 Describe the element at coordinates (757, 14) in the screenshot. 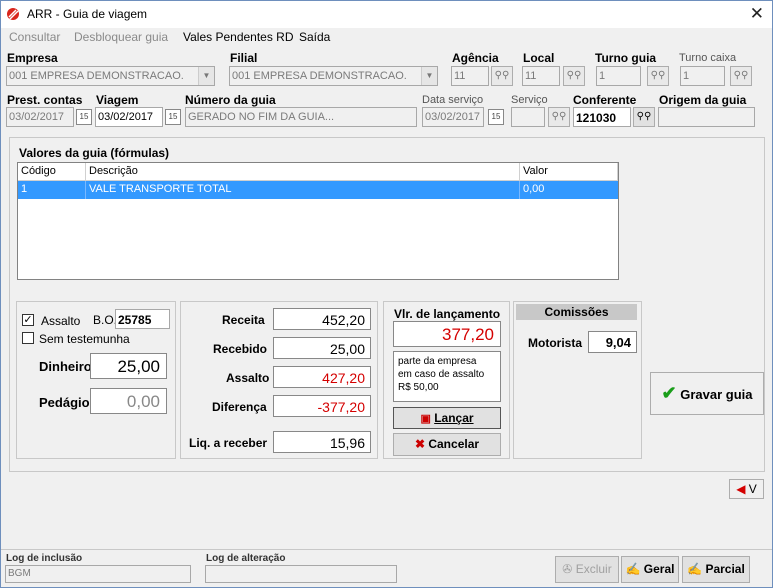

I see `close-icon: ✕` at that location.